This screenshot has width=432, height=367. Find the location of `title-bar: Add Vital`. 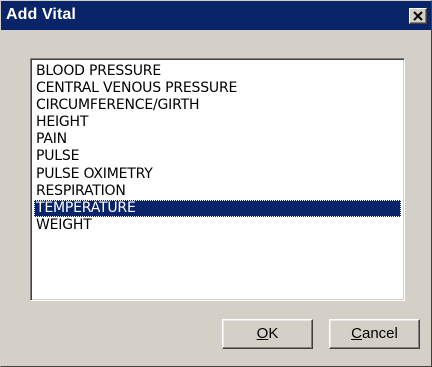

title-bar: Add Vital is located at coordinates (216, 15).